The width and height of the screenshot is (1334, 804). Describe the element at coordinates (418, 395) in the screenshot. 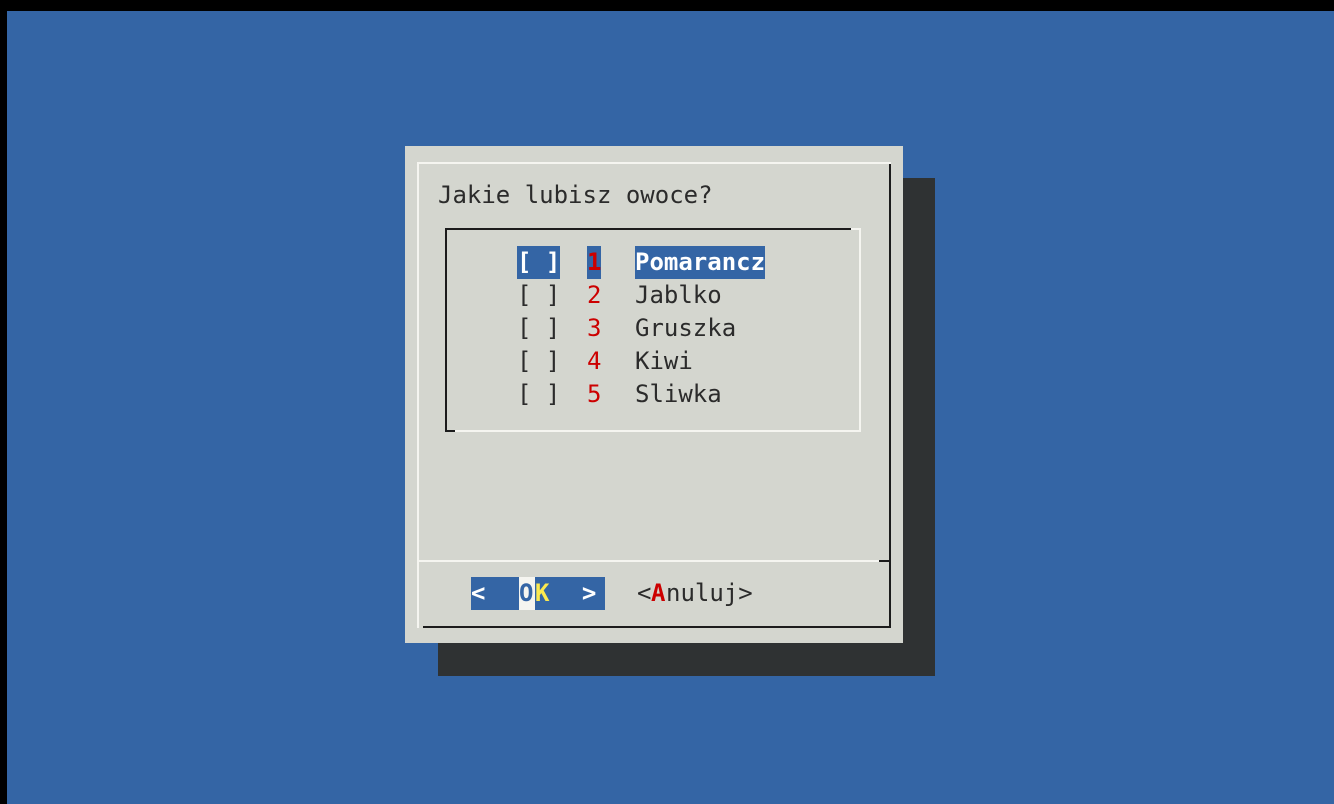

I see `dialog-frame-left` at that location.